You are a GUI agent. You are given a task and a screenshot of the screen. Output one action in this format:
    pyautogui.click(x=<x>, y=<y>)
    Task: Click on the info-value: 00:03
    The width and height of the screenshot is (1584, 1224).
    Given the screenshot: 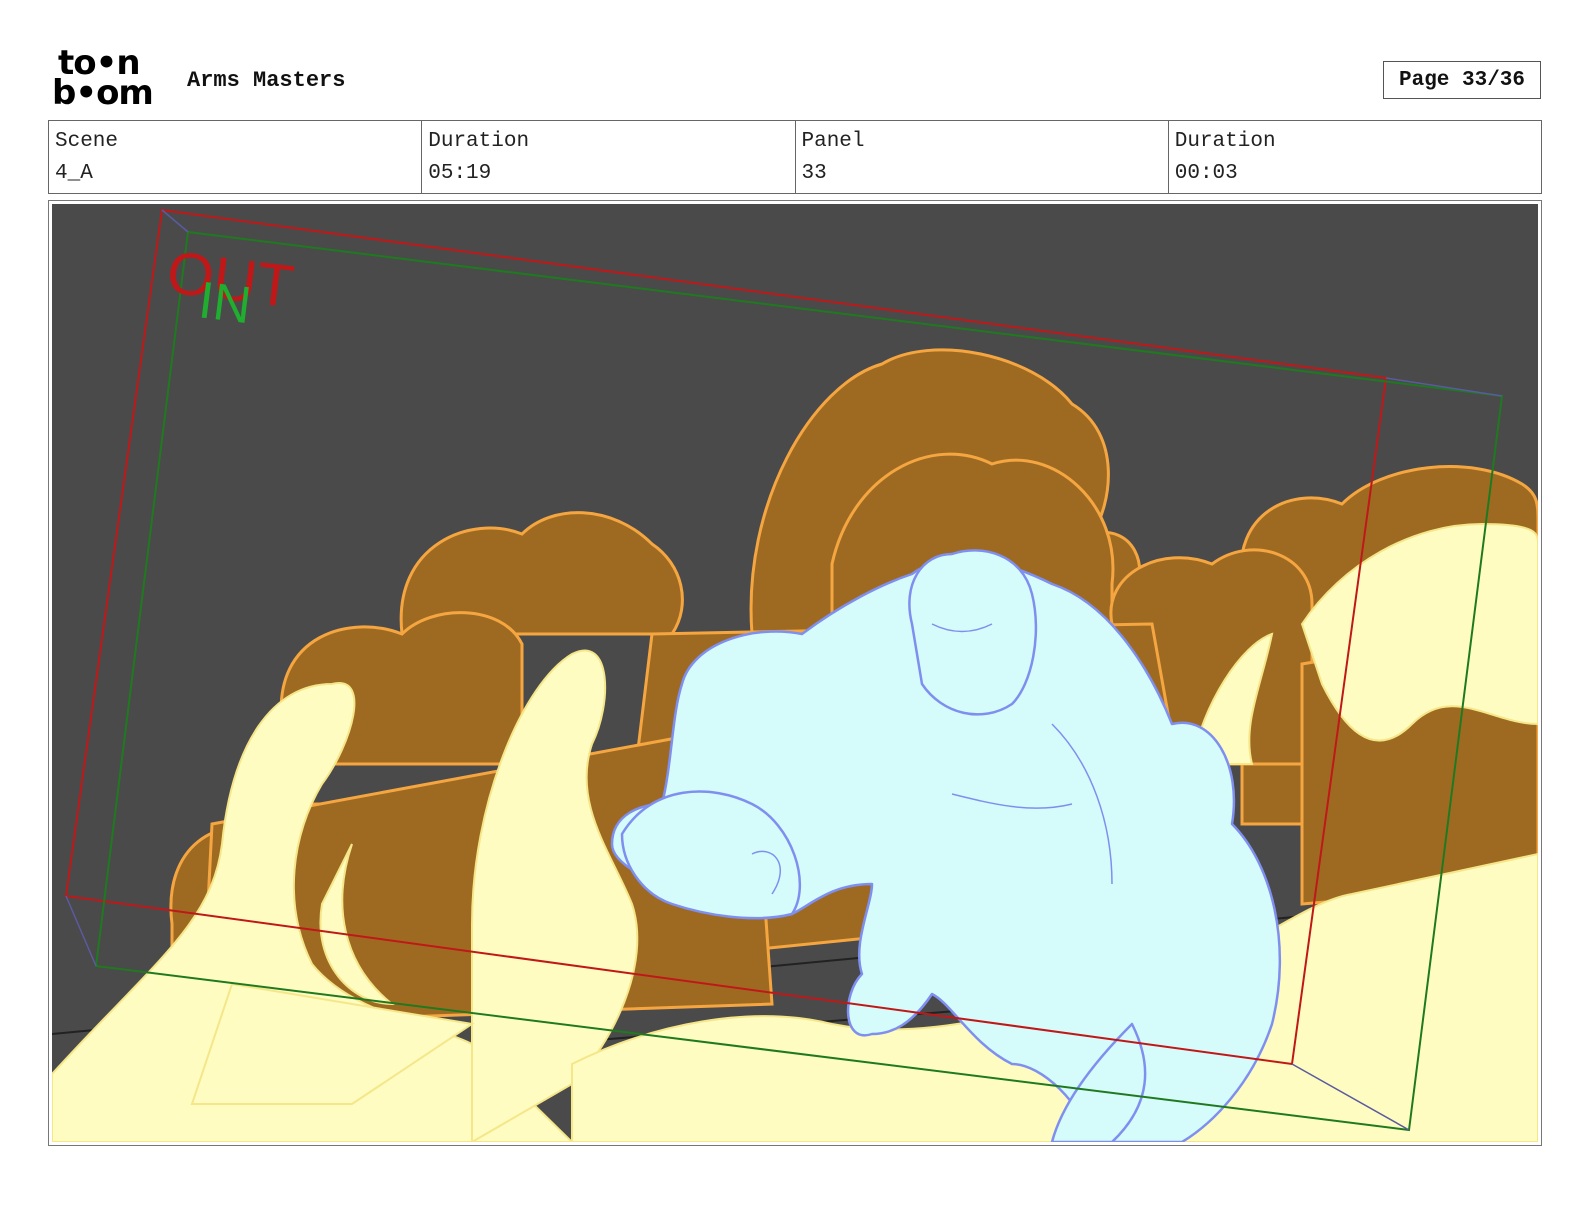 What is the action you would take?
    pyautogui.click(x=1206, y=173)
    